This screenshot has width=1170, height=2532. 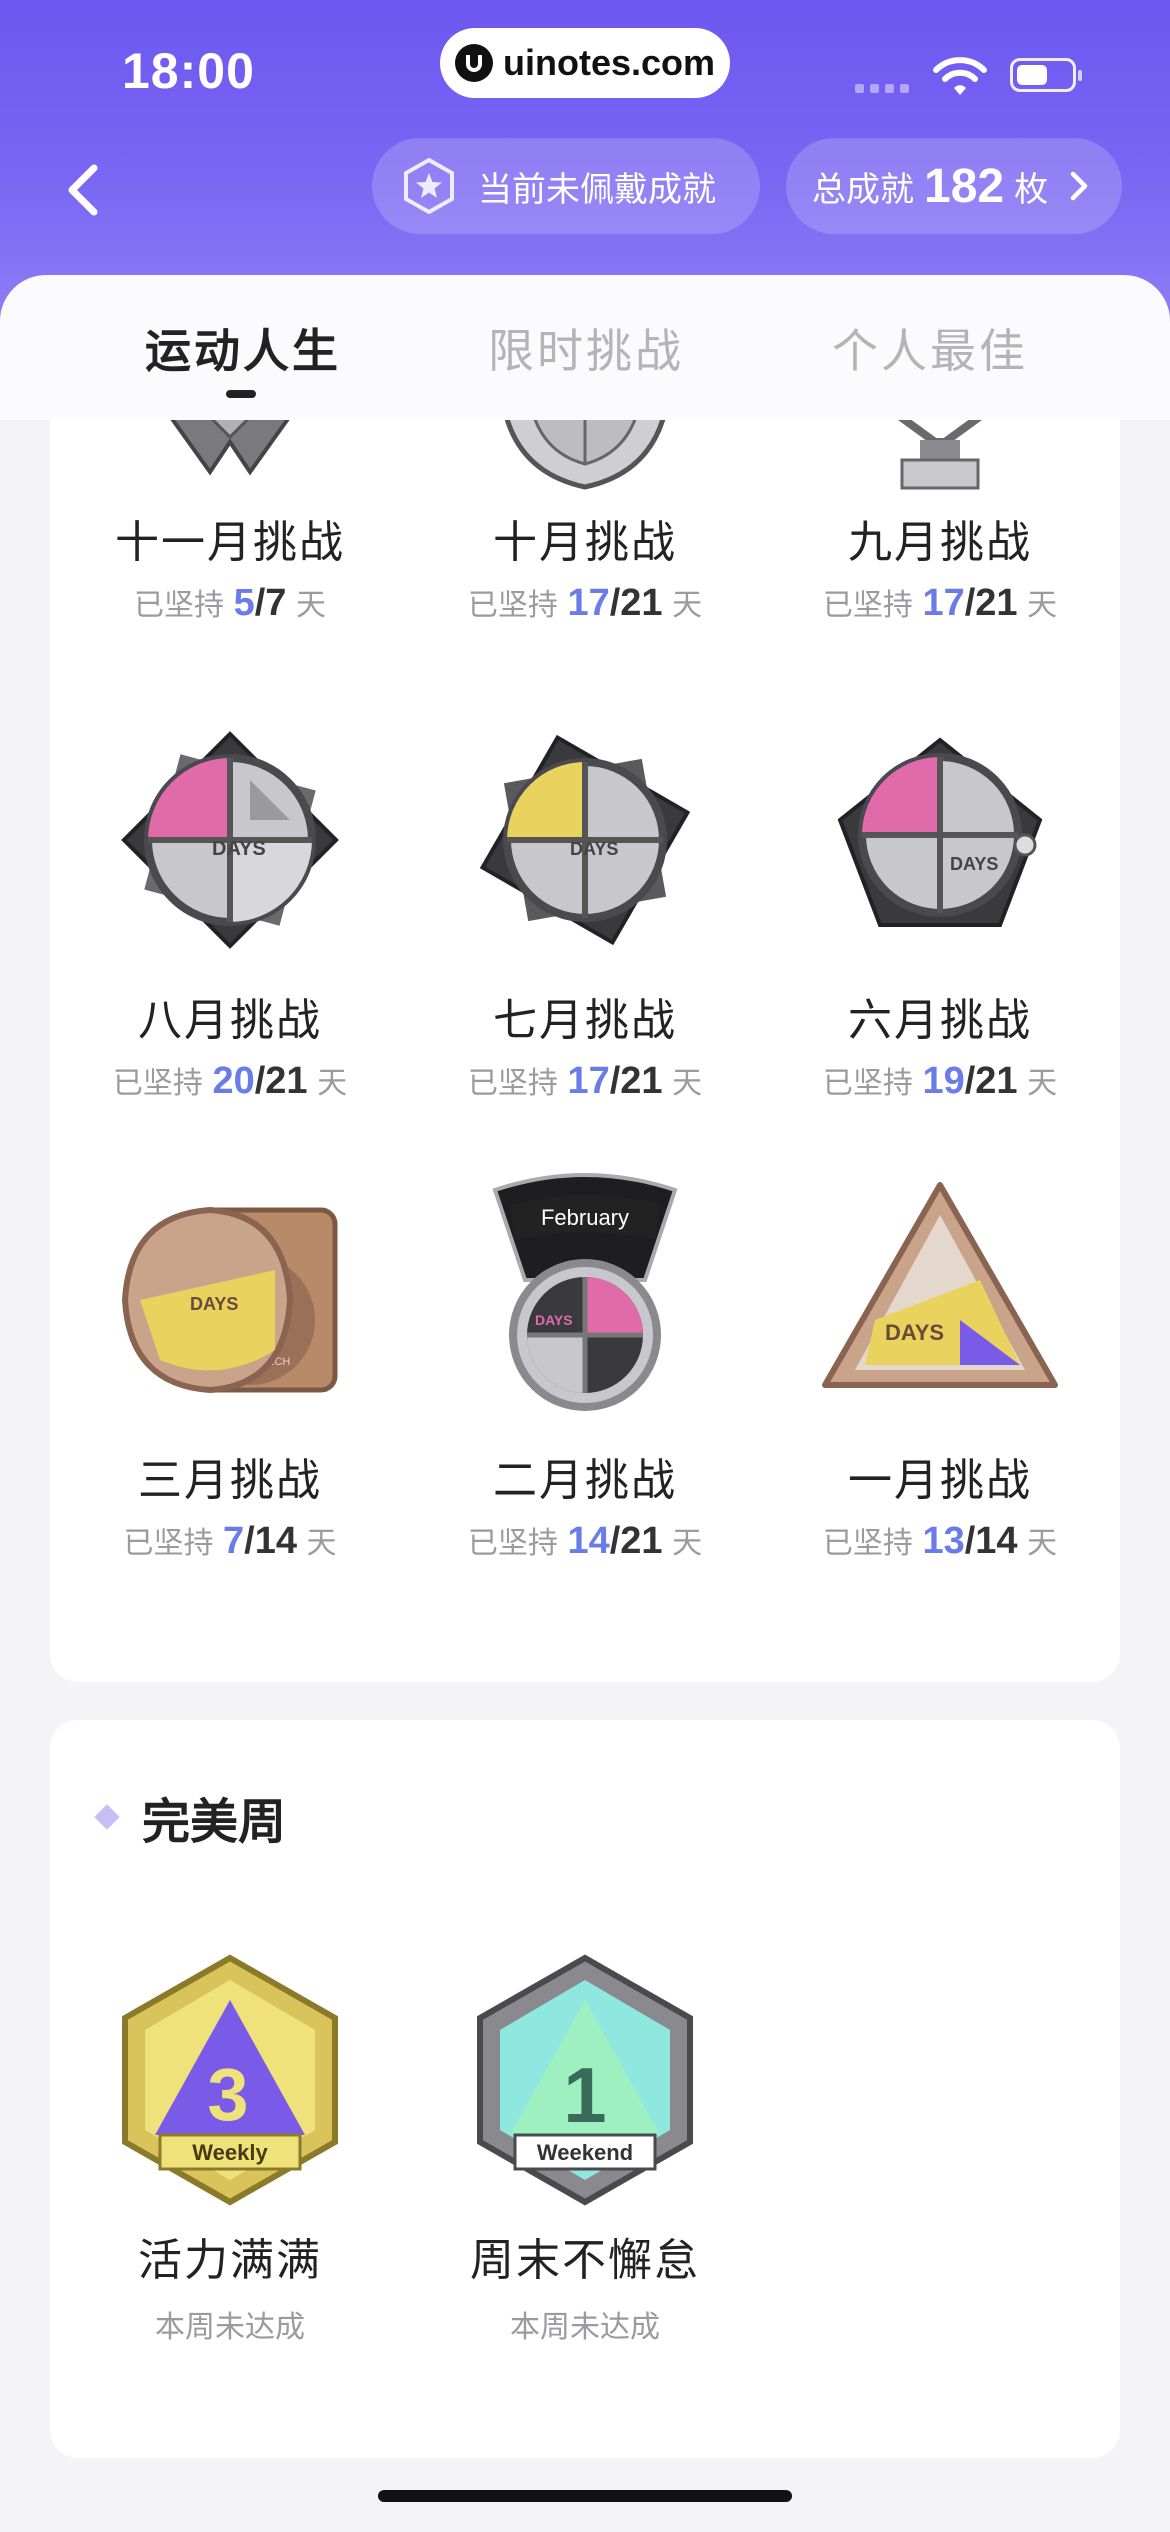 I want to click on medal-name: 三月挑战, so click(x=230, y=1480).